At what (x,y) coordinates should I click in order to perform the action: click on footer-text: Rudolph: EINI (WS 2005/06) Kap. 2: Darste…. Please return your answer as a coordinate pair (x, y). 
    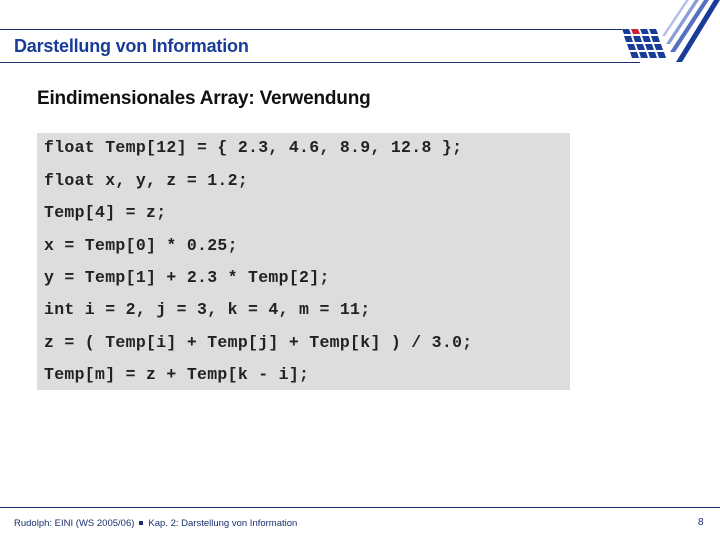
    Looking at the image, I should click on (155, 523).